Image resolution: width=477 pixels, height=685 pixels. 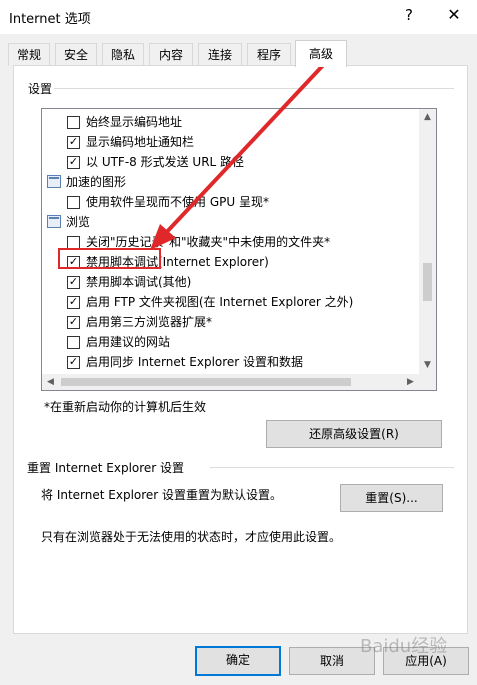 What do you see at coordinates (208, 242) in the screenshot?
I see `option-label: 关闭"历史记录"和"收藏夹"中未使用的文件夹*` at bounding box center [208, 242].